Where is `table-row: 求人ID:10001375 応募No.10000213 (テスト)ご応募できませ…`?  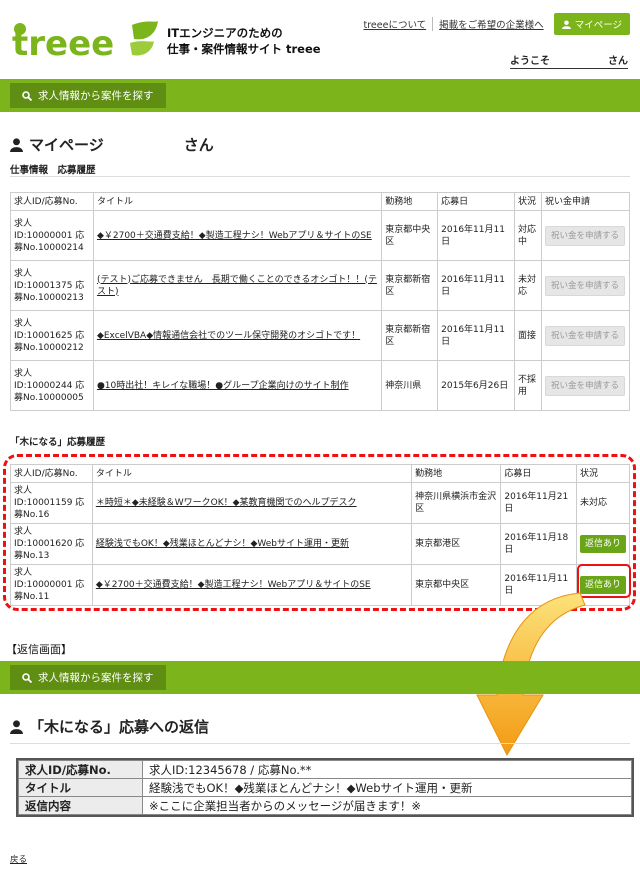
table-row: 求人ID:10001375 応募No.10000213 (テスト)ご応募できませ… is located at coordinates (320, 285).